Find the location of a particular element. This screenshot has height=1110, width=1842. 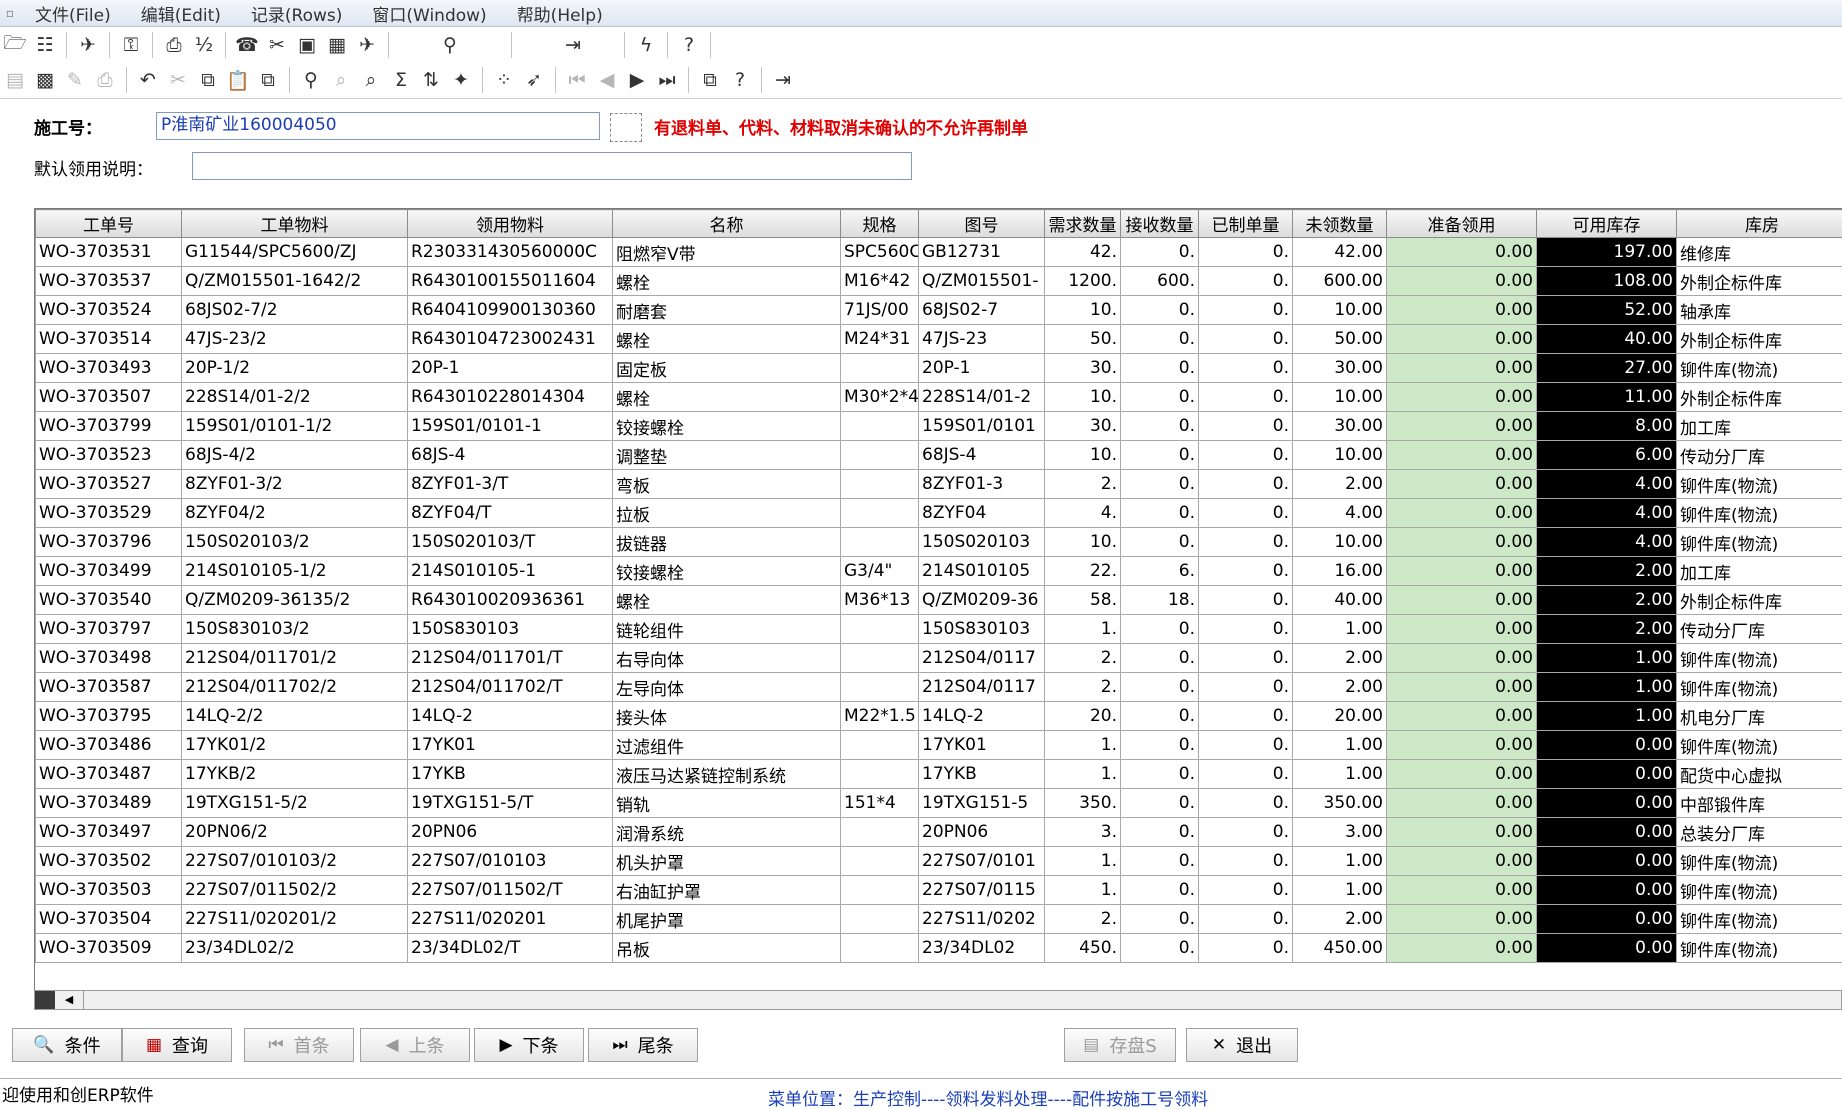

sum-icon: Σ is located at coordinates (401, 80).